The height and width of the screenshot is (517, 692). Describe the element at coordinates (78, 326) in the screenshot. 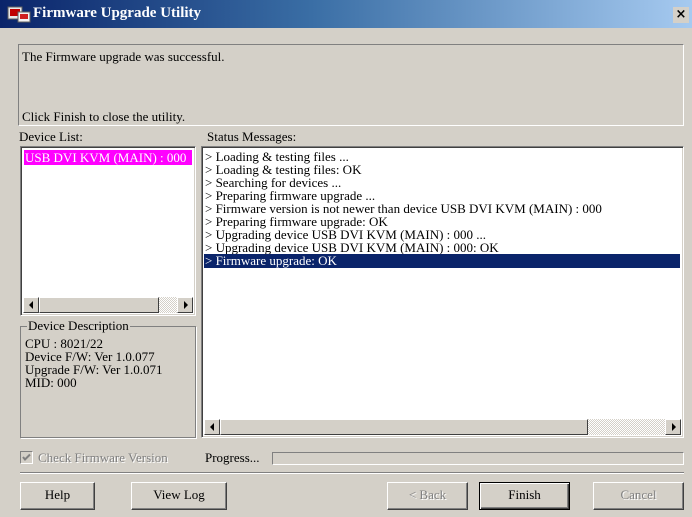

I see `device-description-title: Device Description` at that location.